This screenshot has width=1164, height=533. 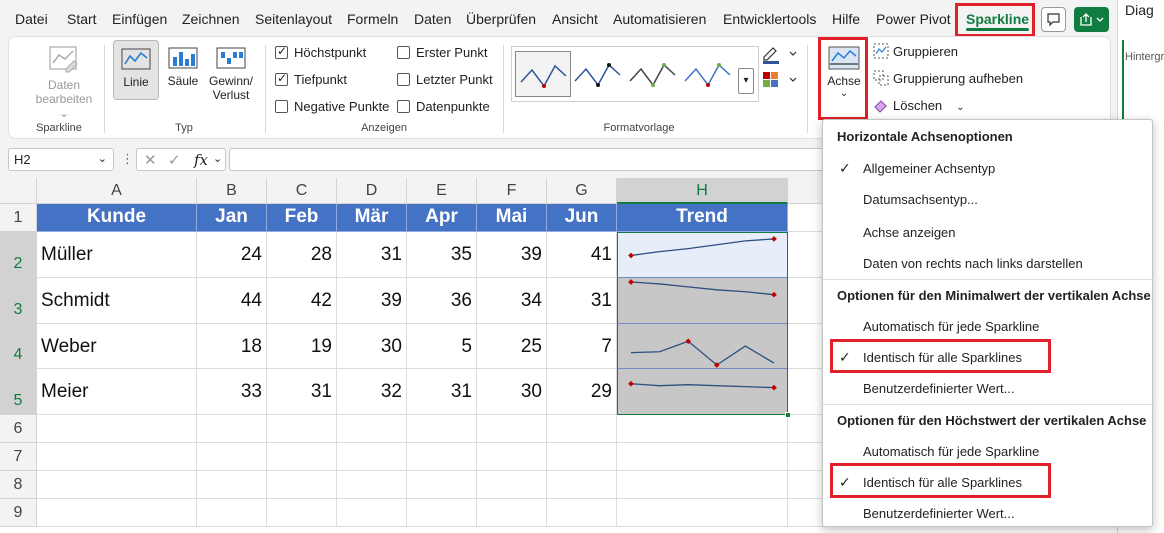 What do you see at coordinates (372, 191) in the screenshot?
I see `column-header-d: D` at bounding box center [372, 191].